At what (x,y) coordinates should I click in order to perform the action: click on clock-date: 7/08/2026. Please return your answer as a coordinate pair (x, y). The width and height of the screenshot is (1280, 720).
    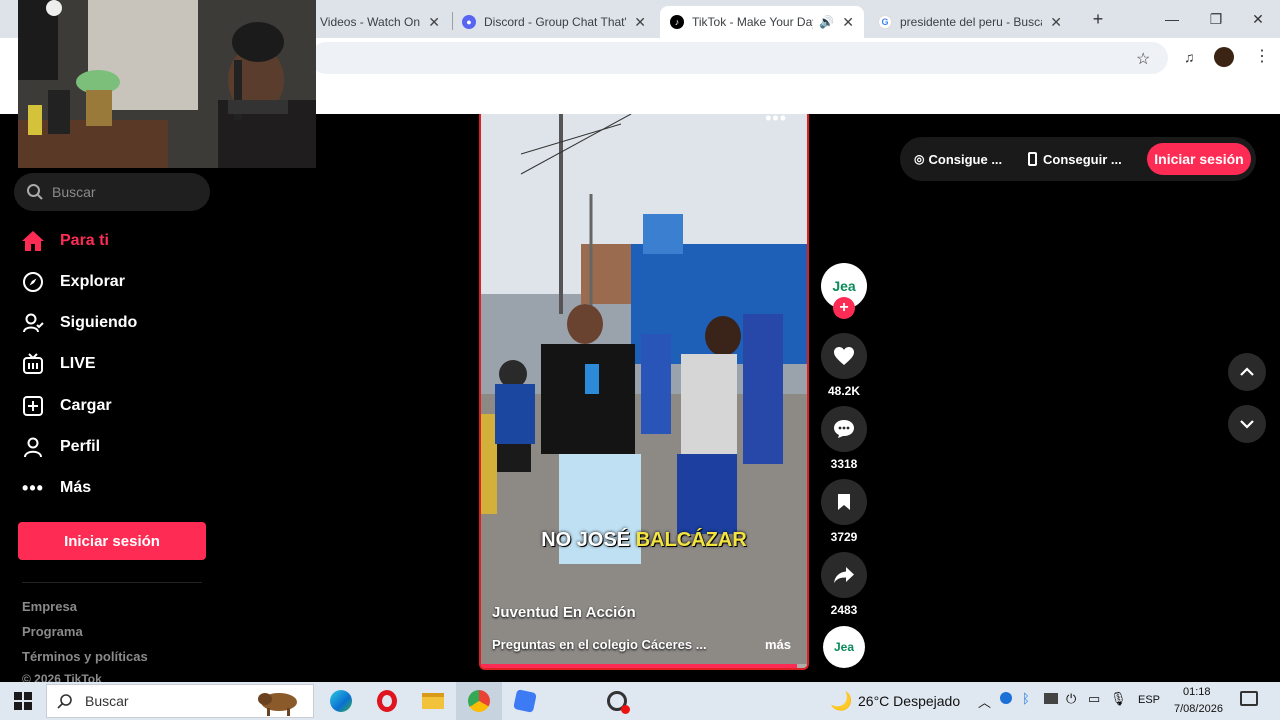
    Looking at the image, I should click on (1198, 709).